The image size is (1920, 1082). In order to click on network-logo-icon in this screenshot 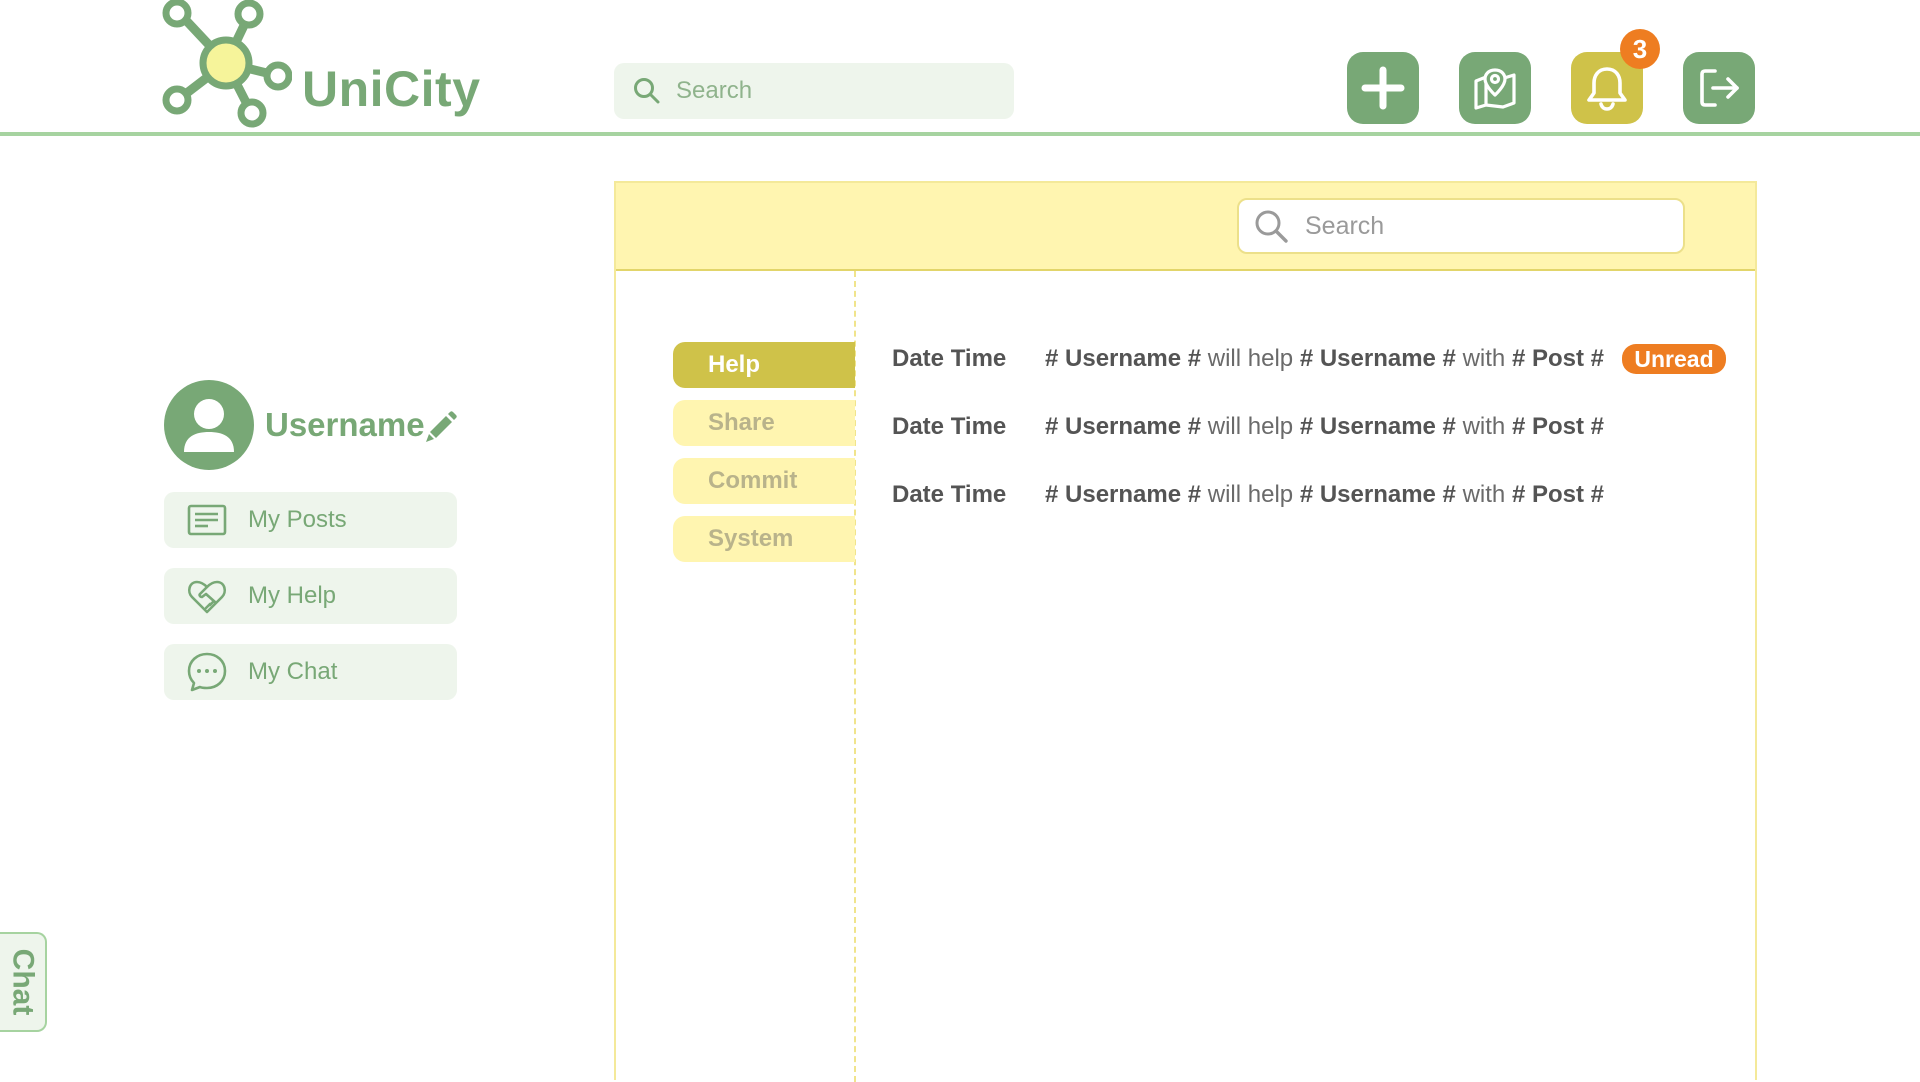, I will do `click(227, 64)`.